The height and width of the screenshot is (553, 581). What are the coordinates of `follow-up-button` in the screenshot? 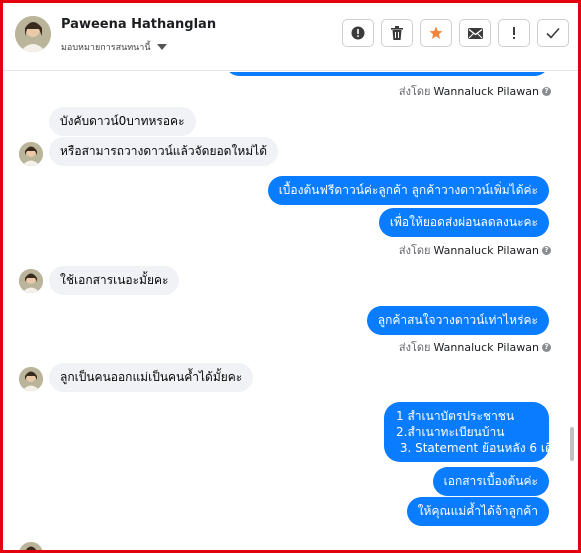 It's located at (514, 33).